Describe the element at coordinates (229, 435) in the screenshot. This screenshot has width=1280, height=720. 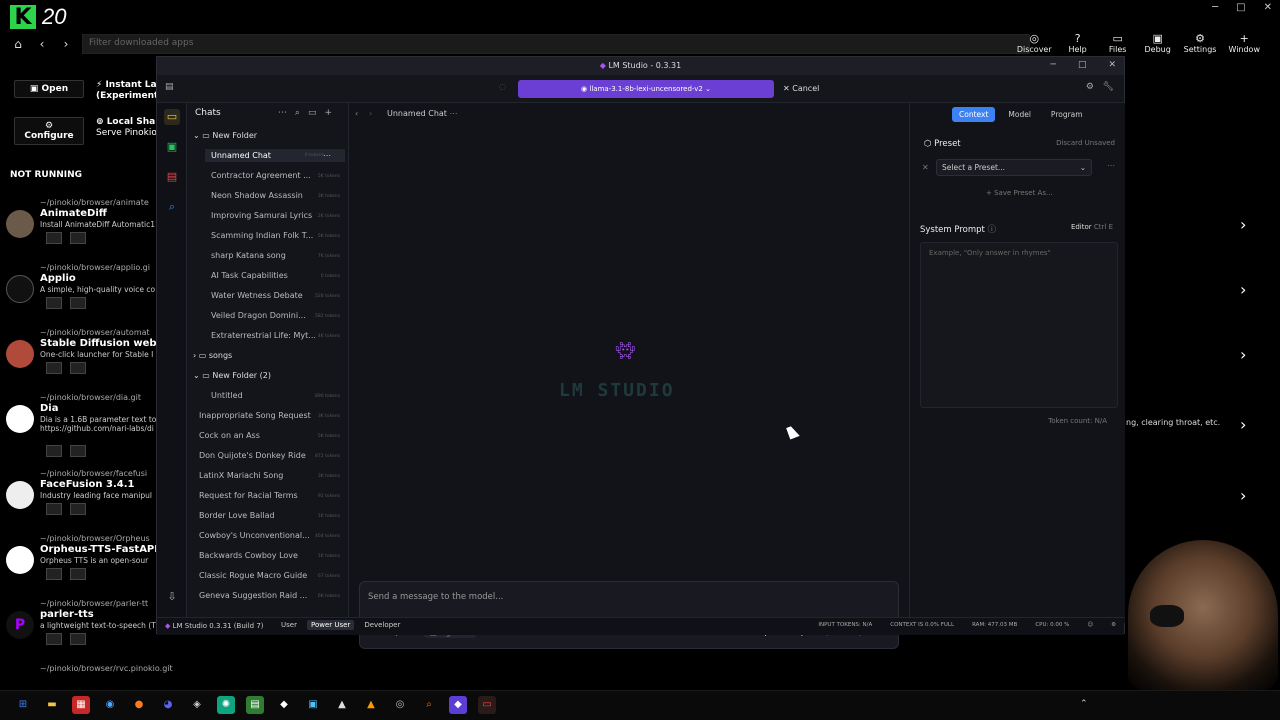
I see `chat-item: Cock on an Ass` at that location.